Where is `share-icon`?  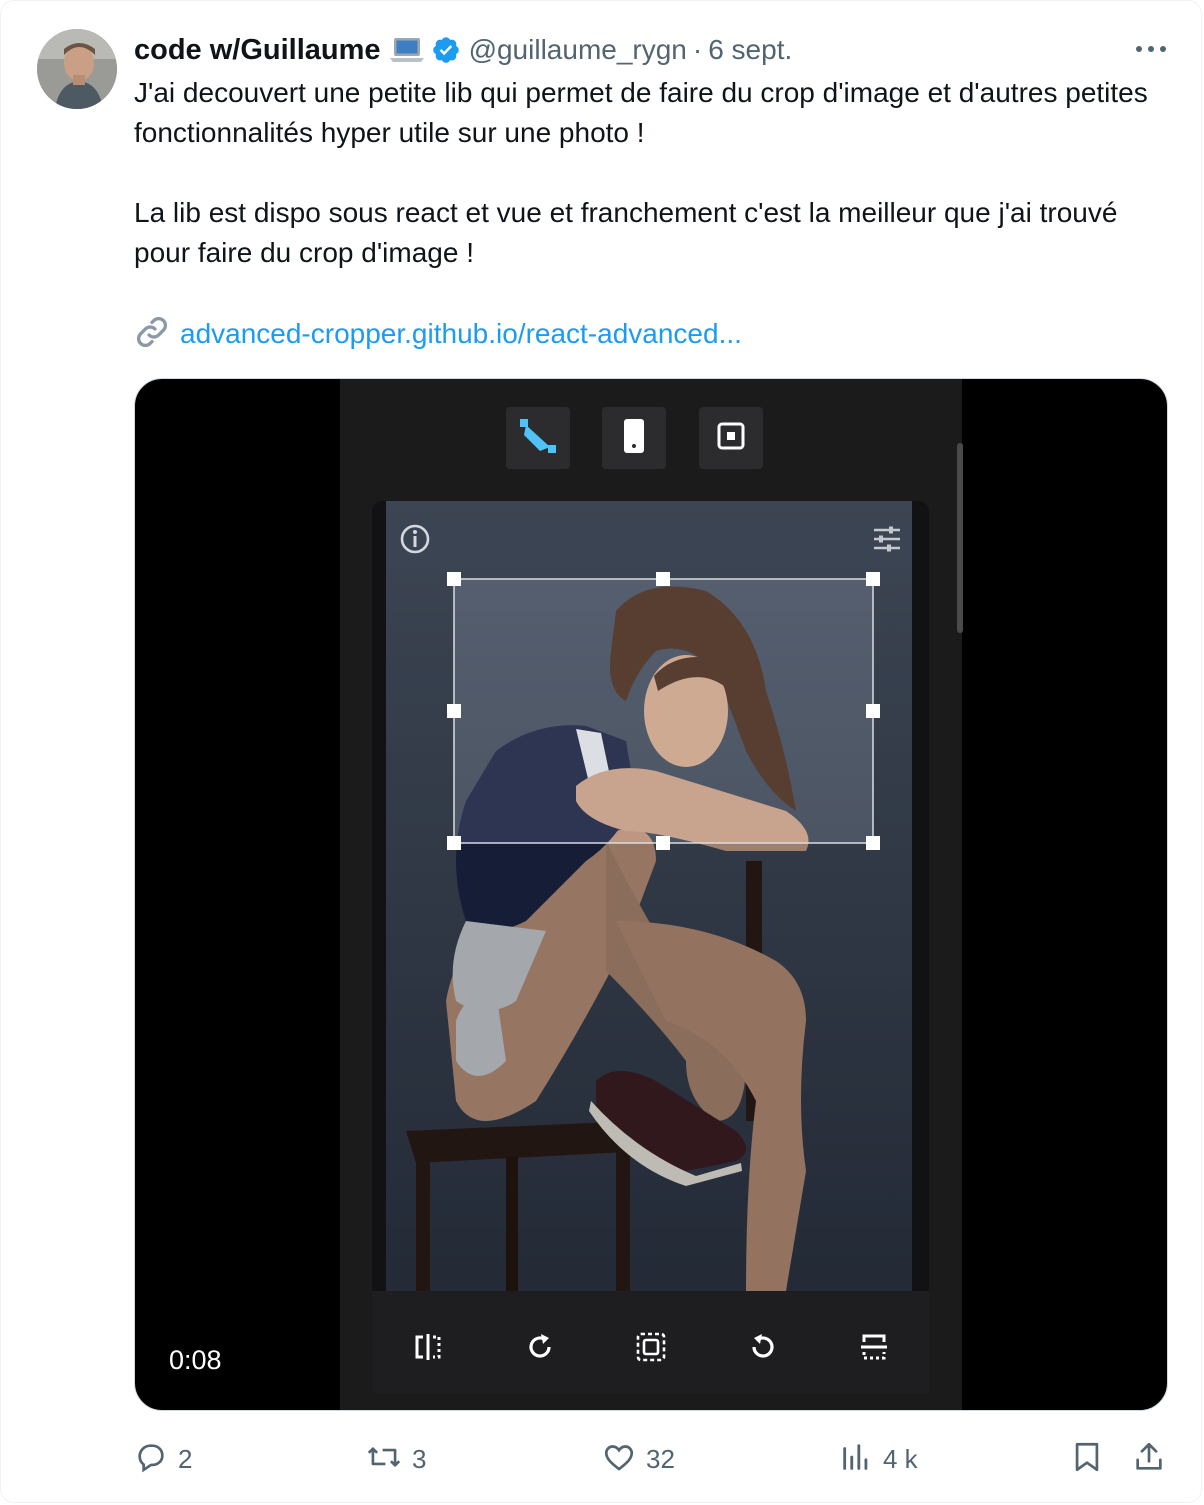
share-icon is located at coordinates (1149, 1459).